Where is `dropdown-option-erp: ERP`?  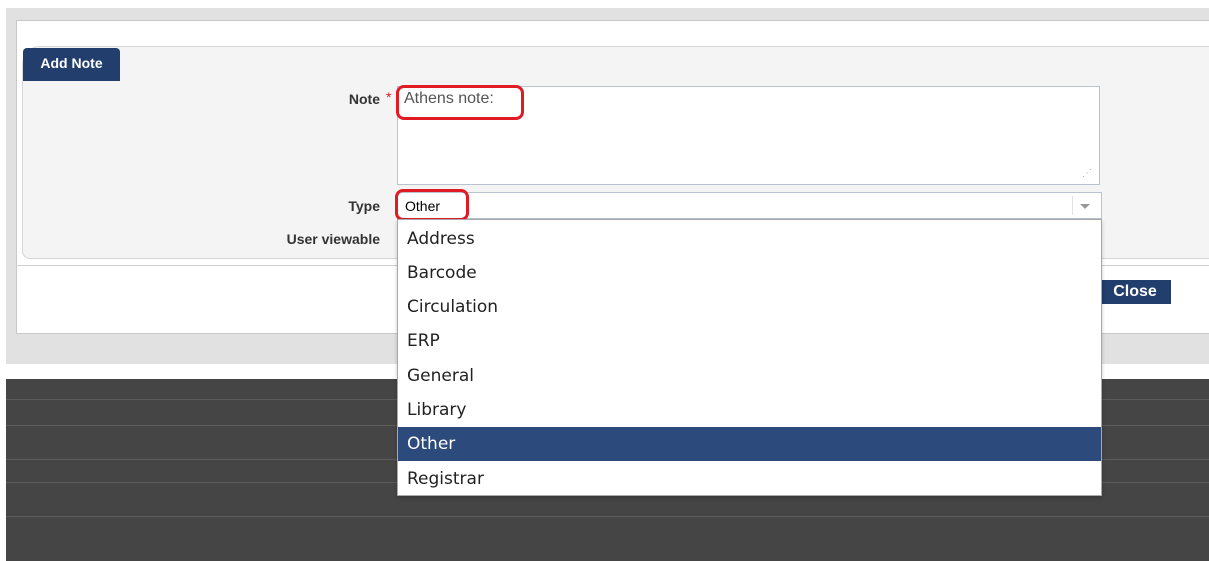
dropdown-option-erp: ERP is located at coordinates (749, 341).